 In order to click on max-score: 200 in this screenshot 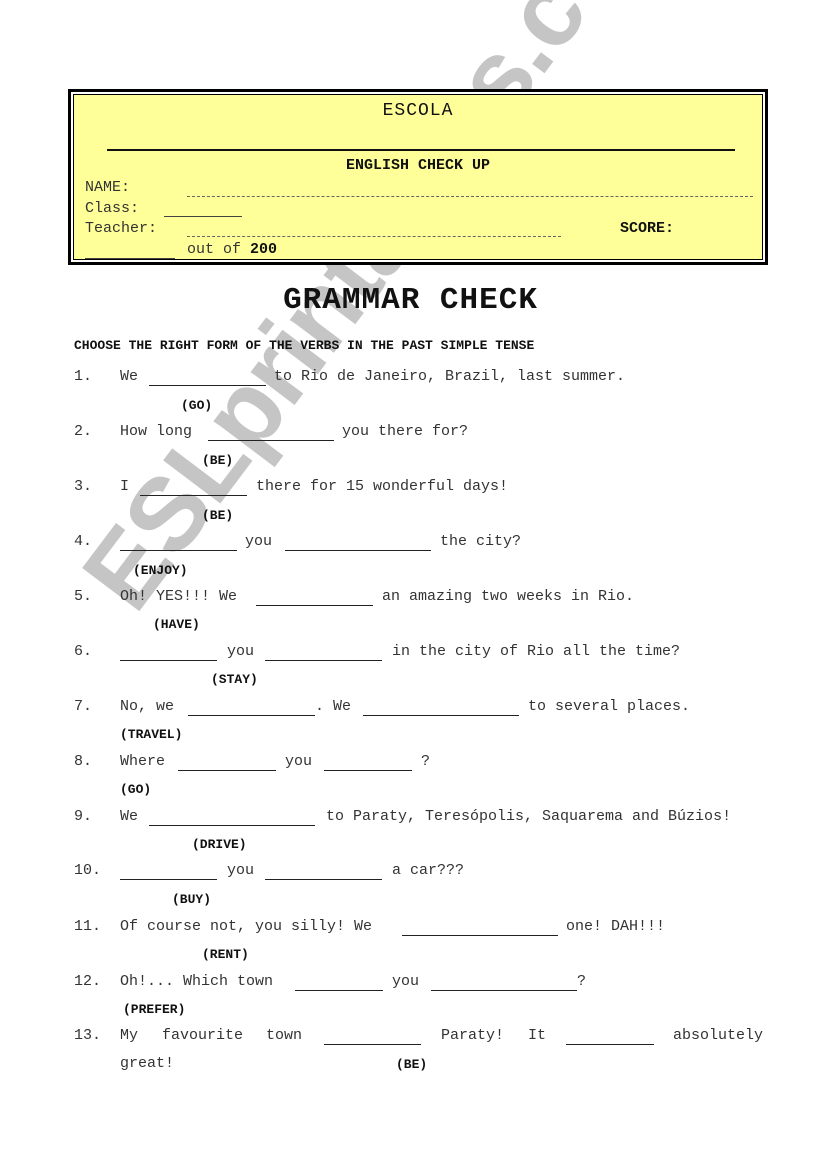, I will do `click(264, 249)`.